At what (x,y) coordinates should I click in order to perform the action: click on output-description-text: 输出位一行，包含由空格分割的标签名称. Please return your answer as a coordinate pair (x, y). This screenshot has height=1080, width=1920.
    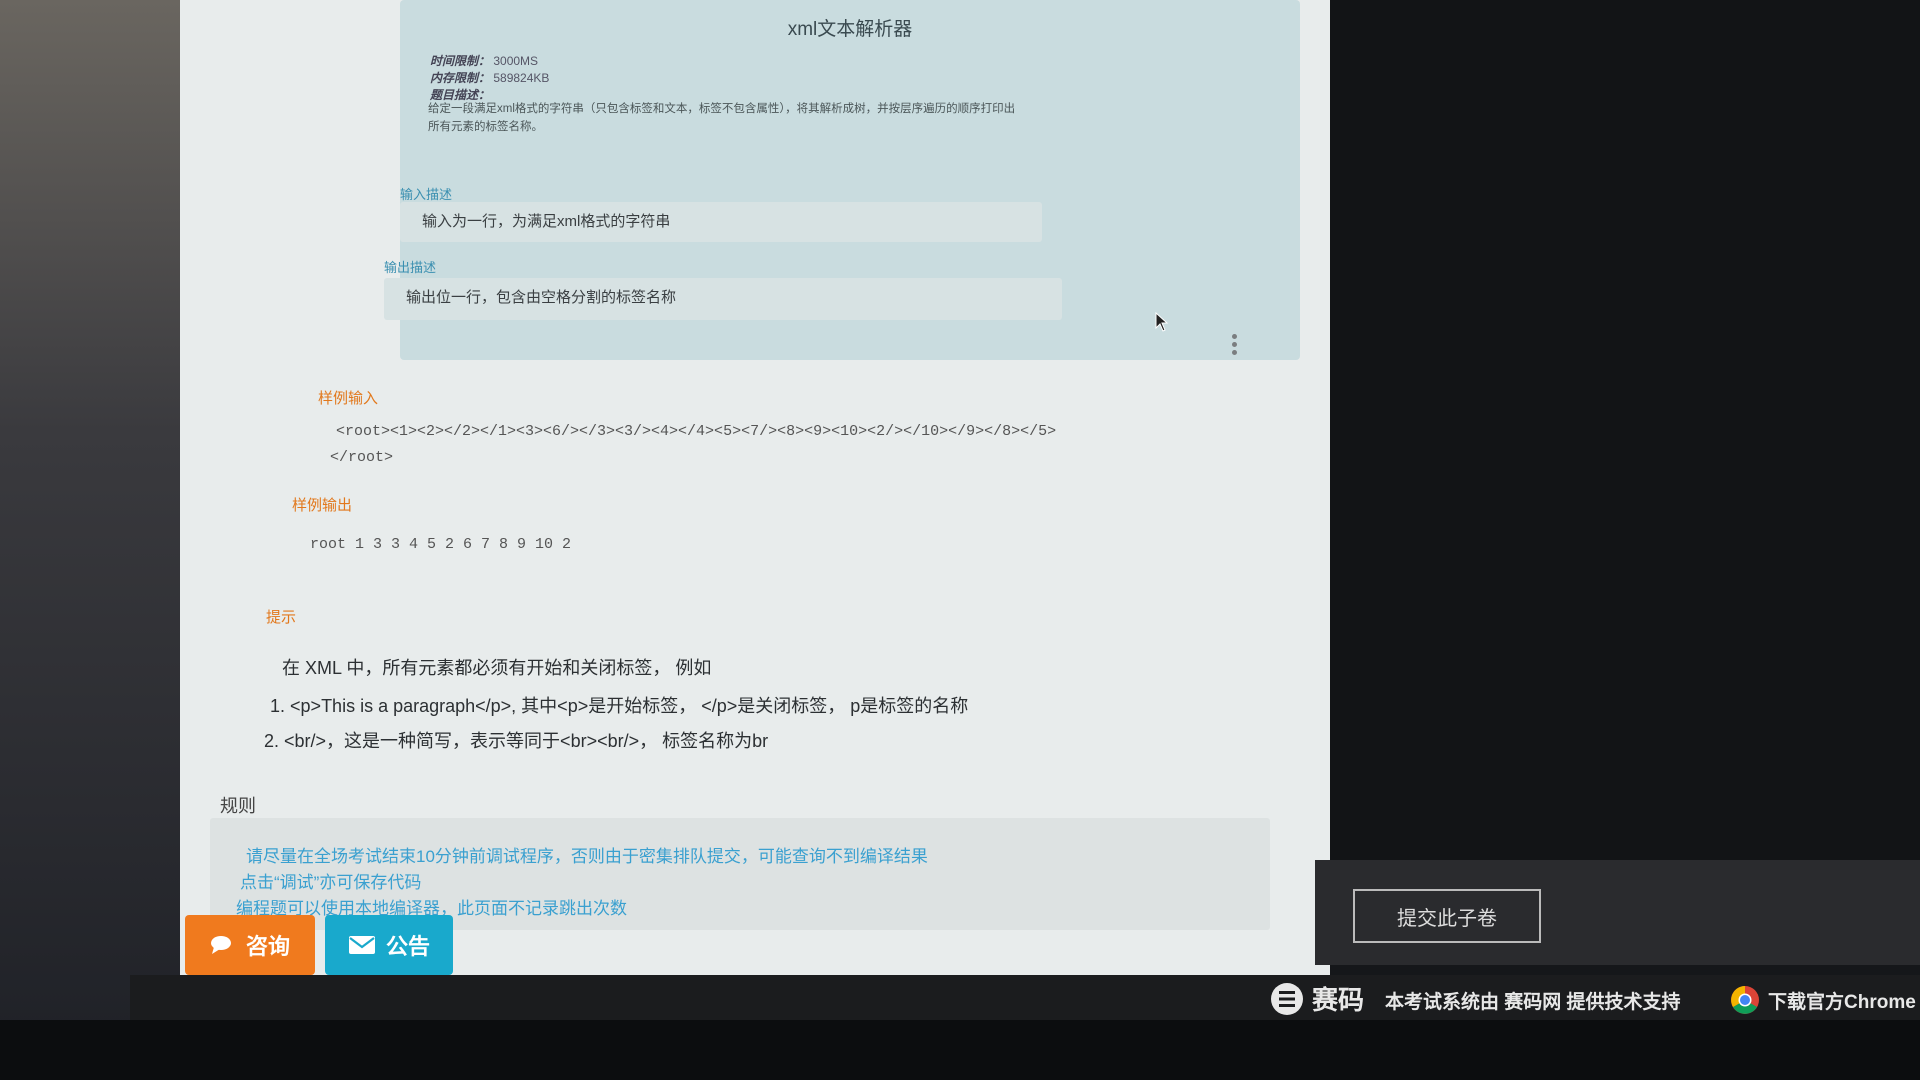
    Looking at the image, I should click on (541, 297).